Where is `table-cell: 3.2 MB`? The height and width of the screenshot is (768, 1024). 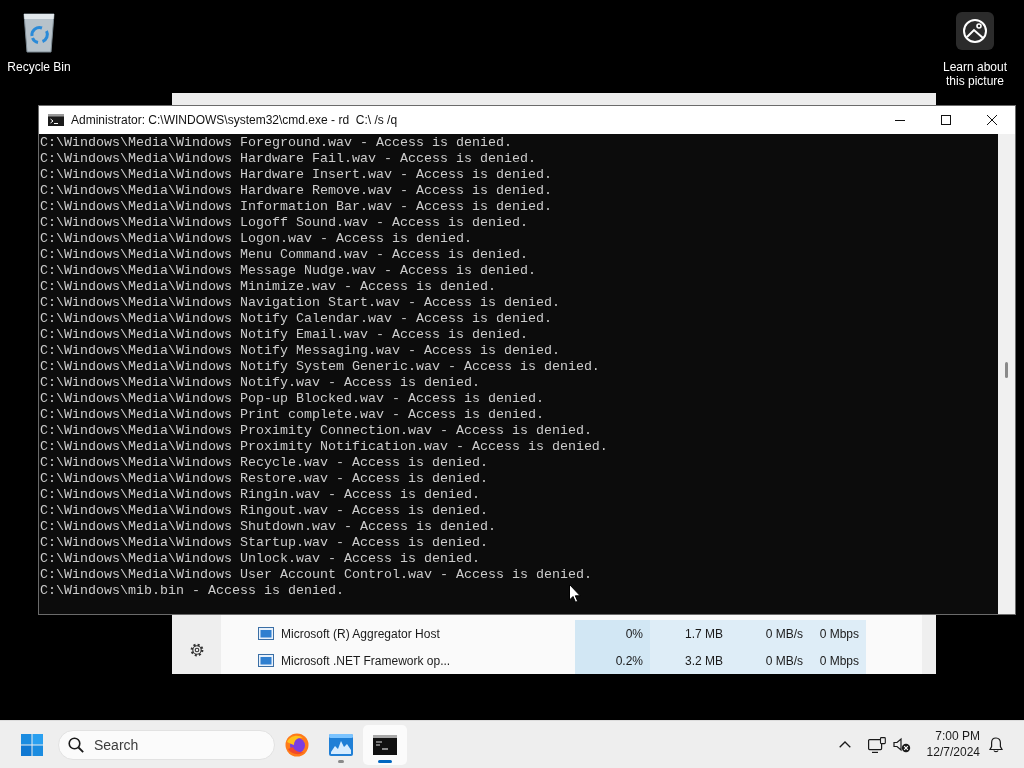
table-cell: 3.2 MB is located at coordinates (690, 660).